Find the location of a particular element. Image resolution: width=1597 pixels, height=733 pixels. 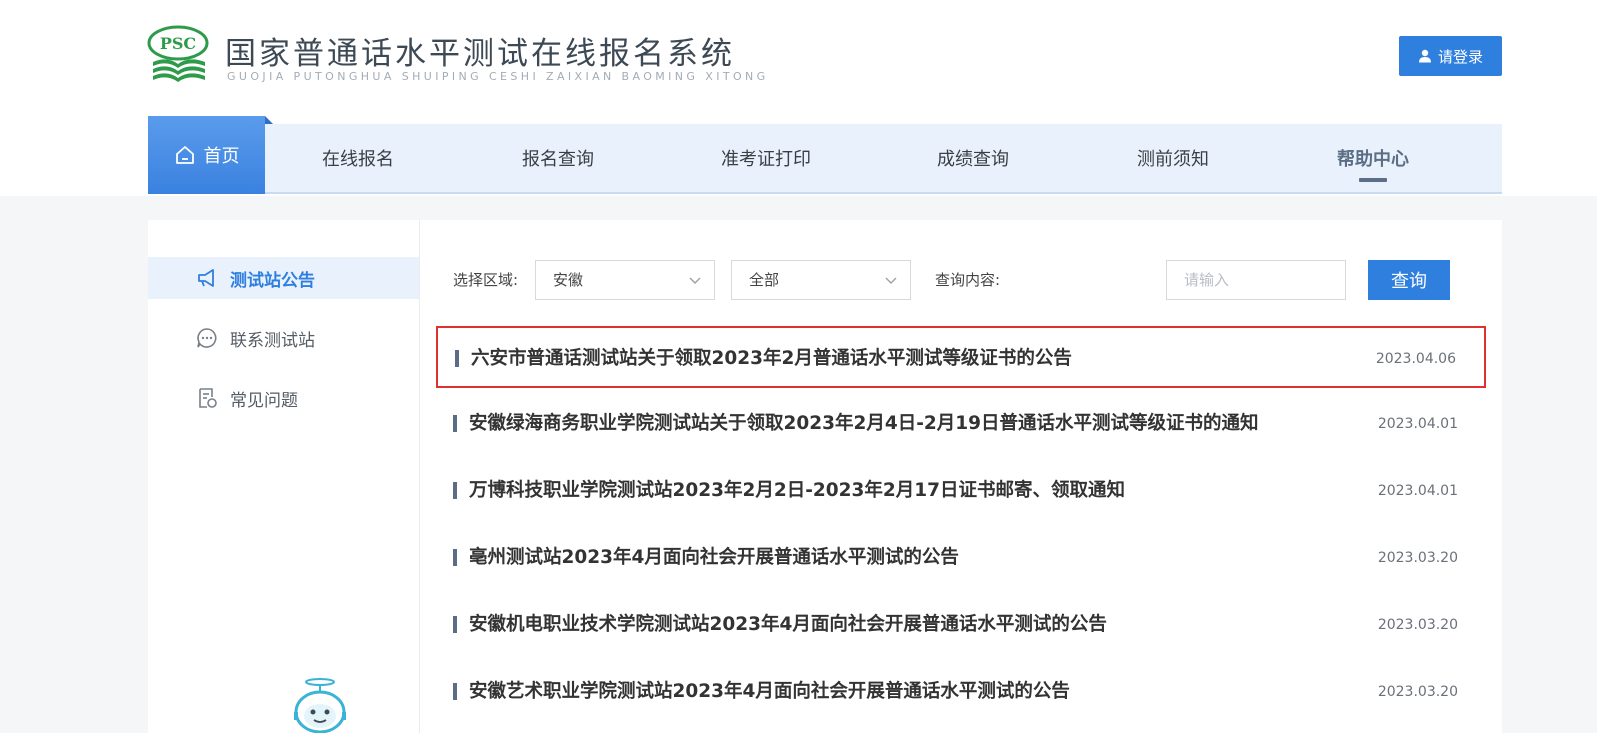

announcement-title: 安徽艺术职业学院测试站2023年4月面向社会开展普通话水平测试的公告 is located at coordinates (769, 691).